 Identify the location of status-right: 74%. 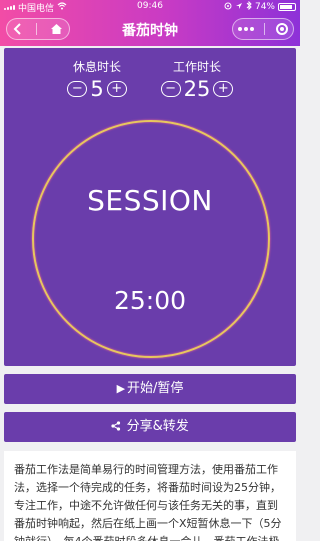
(260, 6).